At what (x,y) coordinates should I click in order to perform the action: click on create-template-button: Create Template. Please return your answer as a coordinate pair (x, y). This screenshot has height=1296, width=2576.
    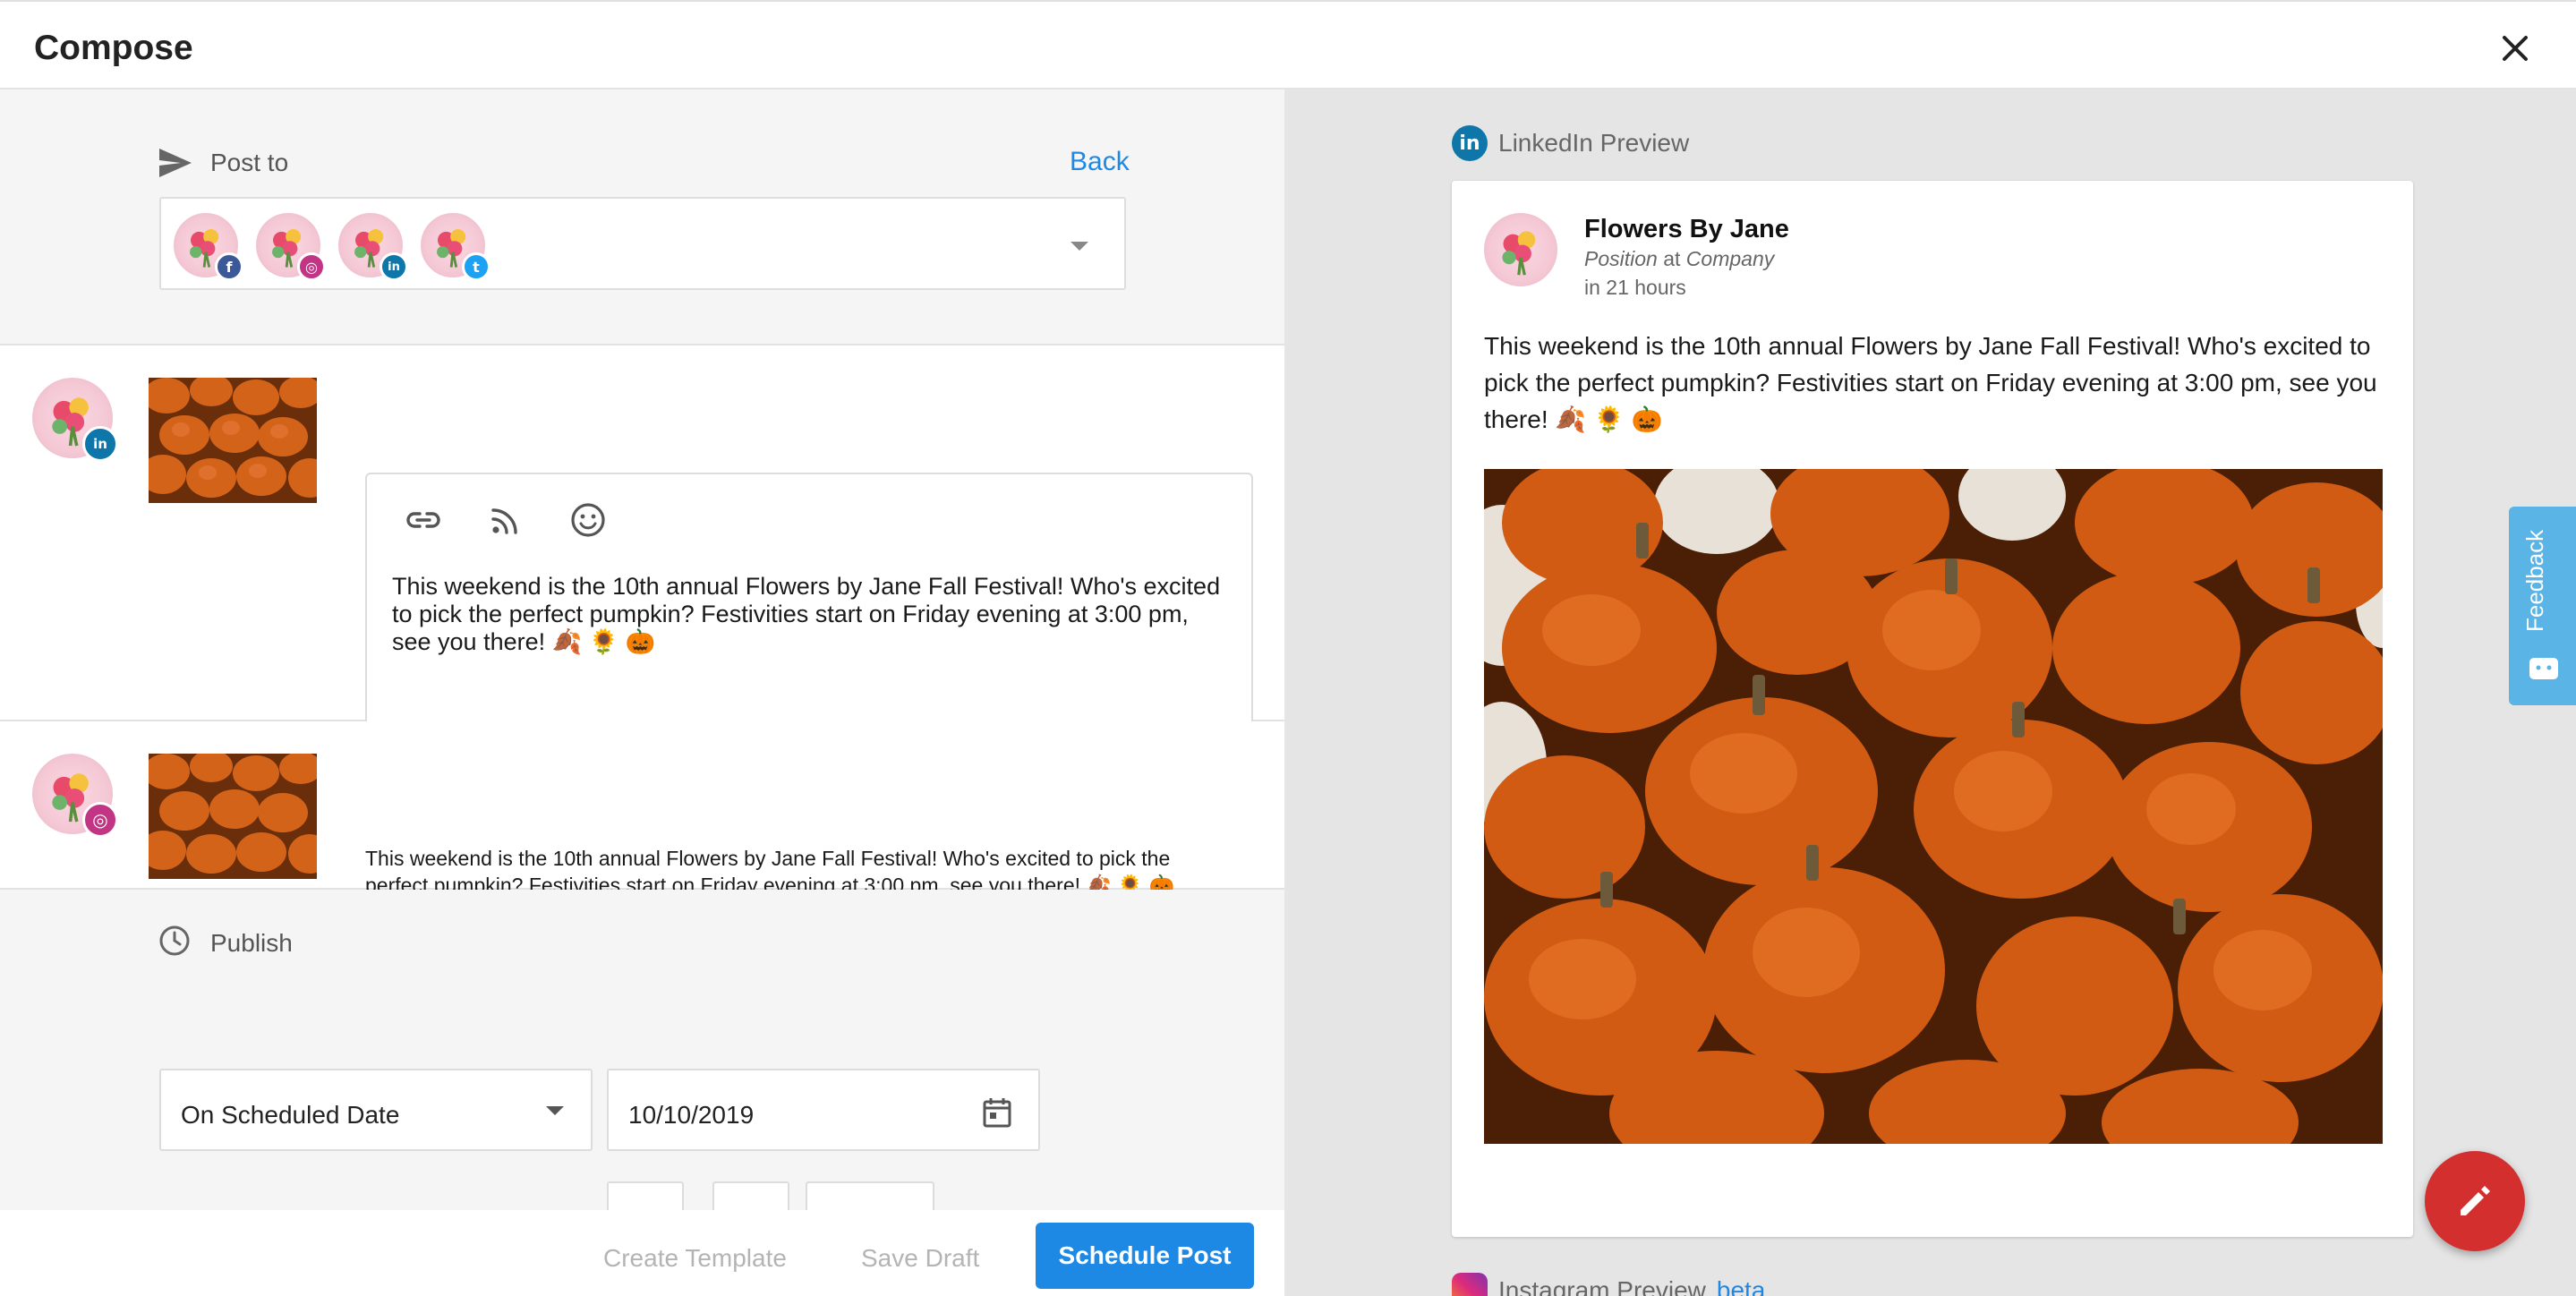
    Looking at the image, I should click on (695, 1259).